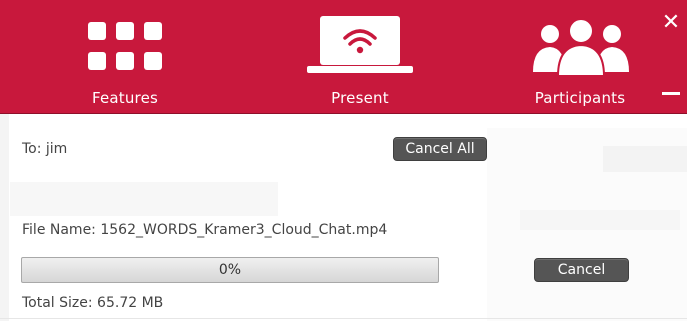  What do you see at coordinates (580, 98) in the screenshot?
I see `nav-participants-label: Participants` at bounding box center [580, 98].